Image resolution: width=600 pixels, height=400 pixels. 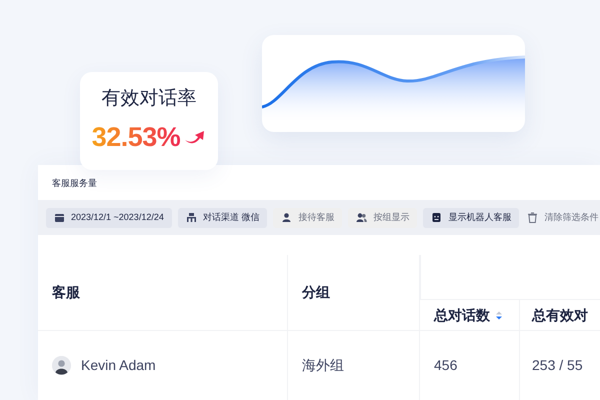 What do you see at coordinates (109, 218) in the screenshot?
I see `filter-button: 2023/12/1 ~2023/12/24` at bounding box center [109, 218].